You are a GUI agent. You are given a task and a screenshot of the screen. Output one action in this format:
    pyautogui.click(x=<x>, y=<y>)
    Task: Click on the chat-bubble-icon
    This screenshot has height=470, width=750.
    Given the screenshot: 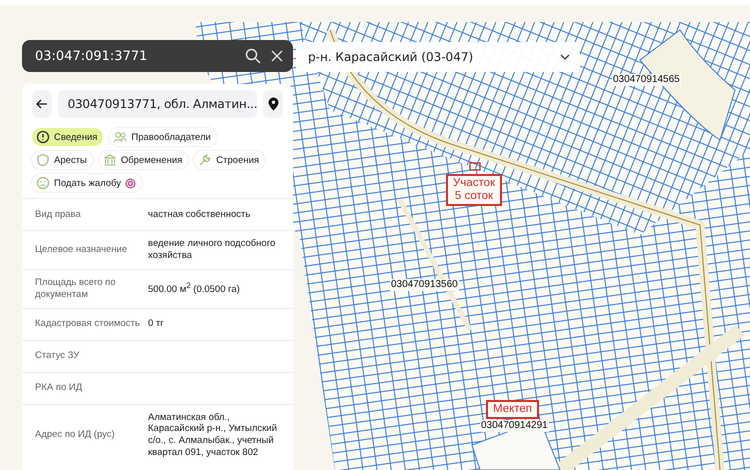 What is the action you would take?
    pyautogui.click(x=130, y=183)
    